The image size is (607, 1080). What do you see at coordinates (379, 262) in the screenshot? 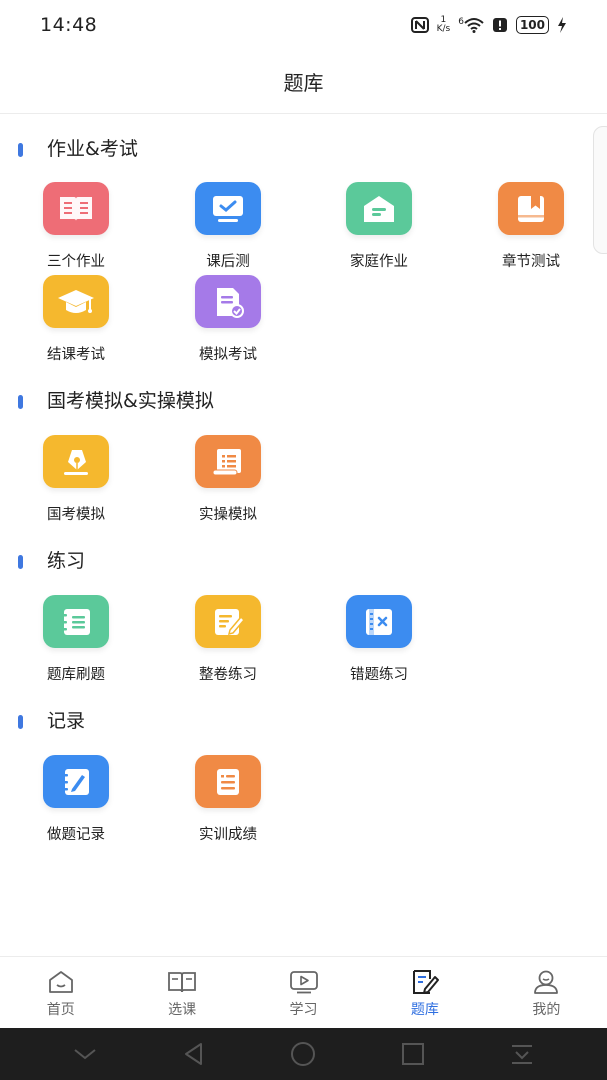
I see `tile-label: 家庭作业` at bounding box center [379, 262].